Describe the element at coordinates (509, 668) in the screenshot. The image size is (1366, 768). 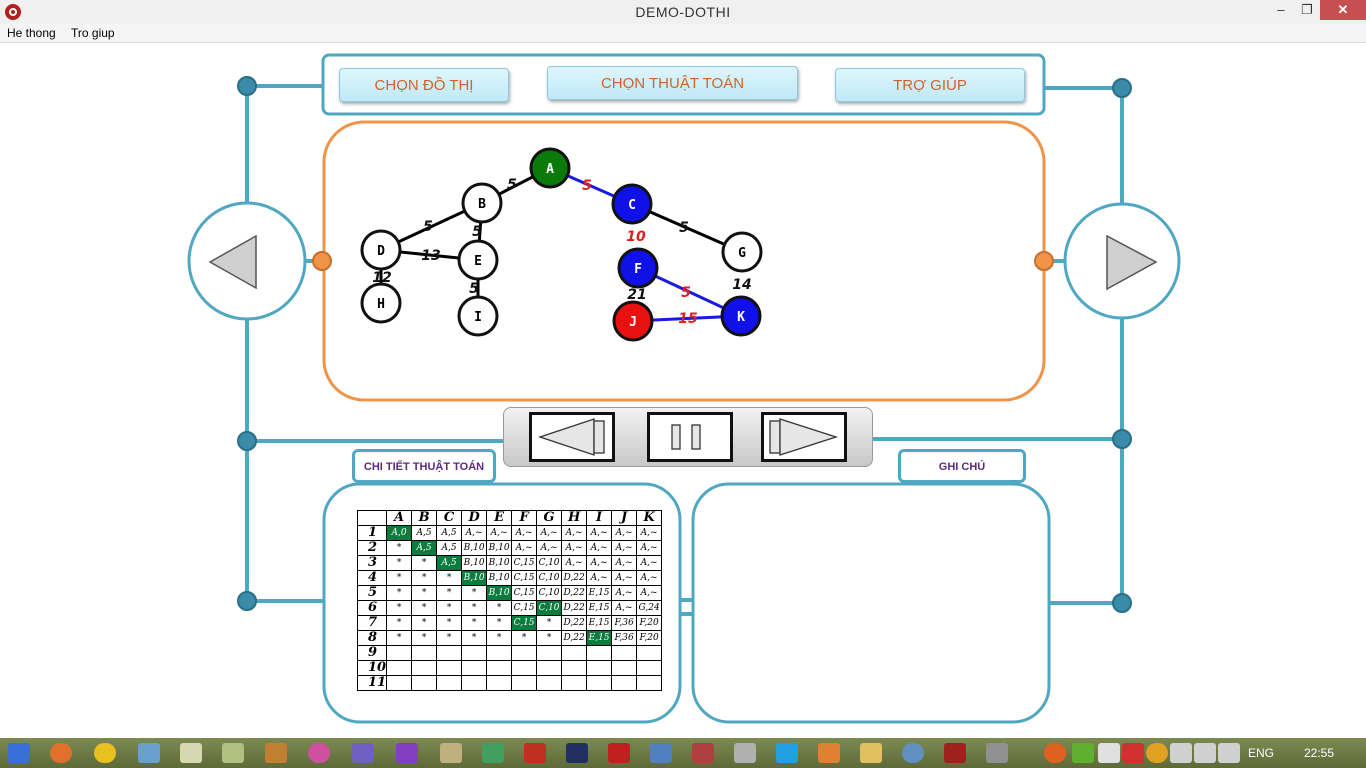
I see `table-row: 10` at that location.